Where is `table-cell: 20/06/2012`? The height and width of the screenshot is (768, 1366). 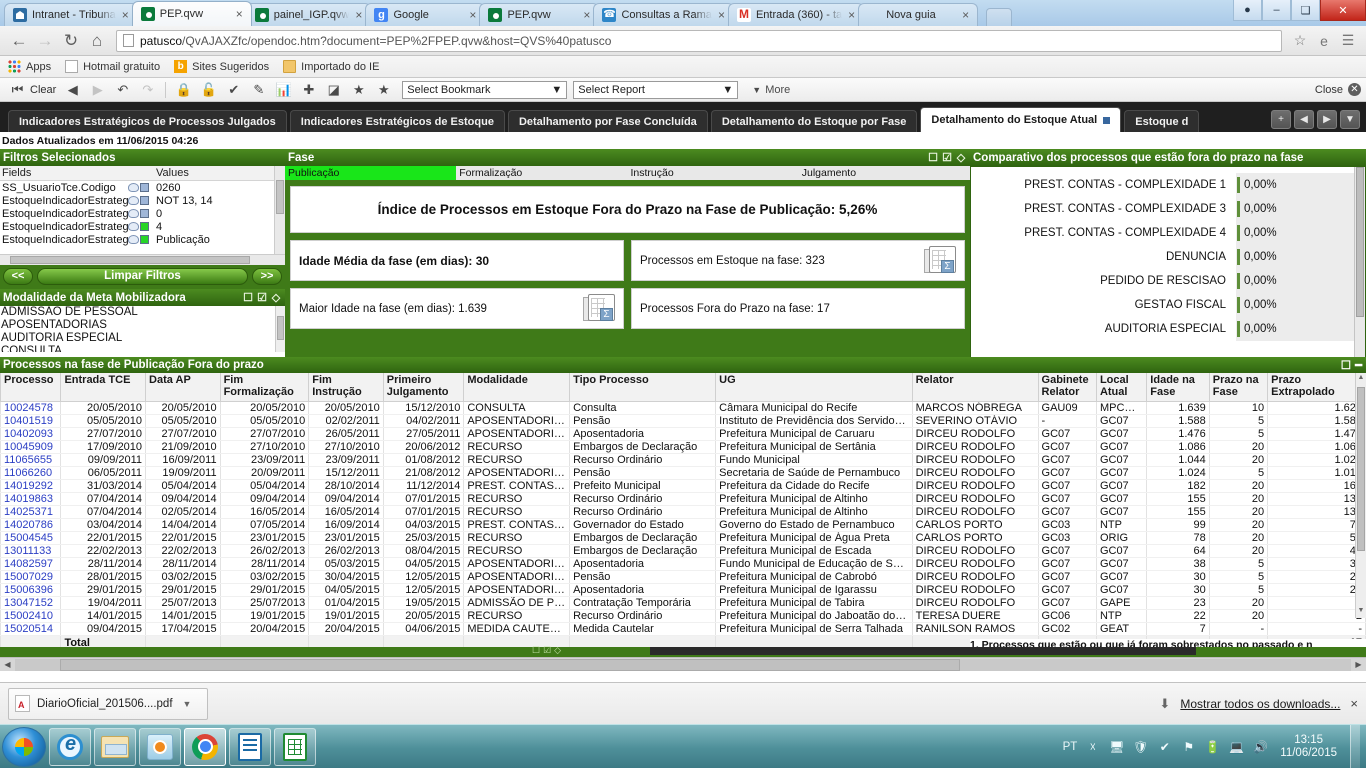 table-cell: 20/06/2012 is located at coordinates (423, 447).